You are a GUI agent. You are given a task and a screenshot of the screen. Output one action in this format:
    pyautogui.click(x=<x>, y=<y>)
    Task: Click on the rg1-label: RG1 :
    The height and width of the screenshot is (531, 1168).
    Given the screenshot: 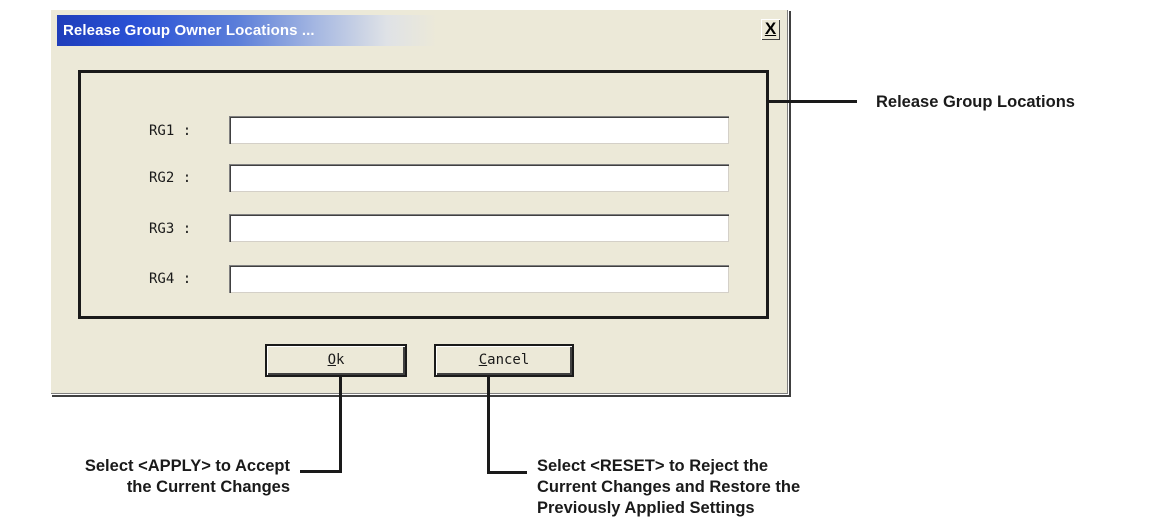 What is the action you would take?
    pyautogui.click(x=170, y=131)
    